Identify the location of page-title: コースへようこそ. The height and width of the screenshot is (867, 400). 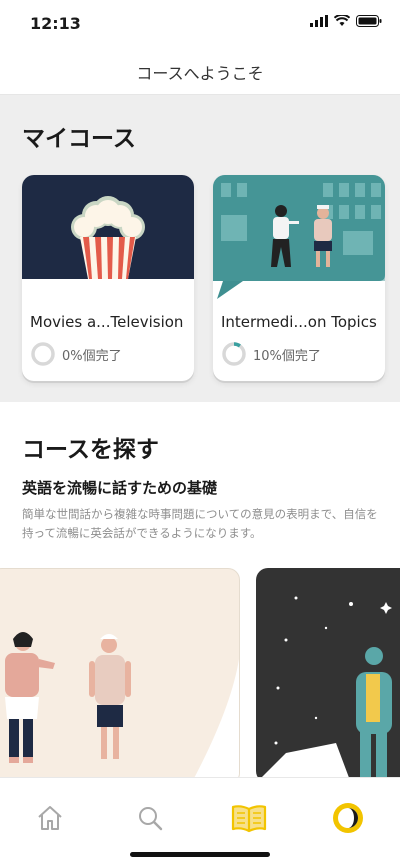
(200, 73).